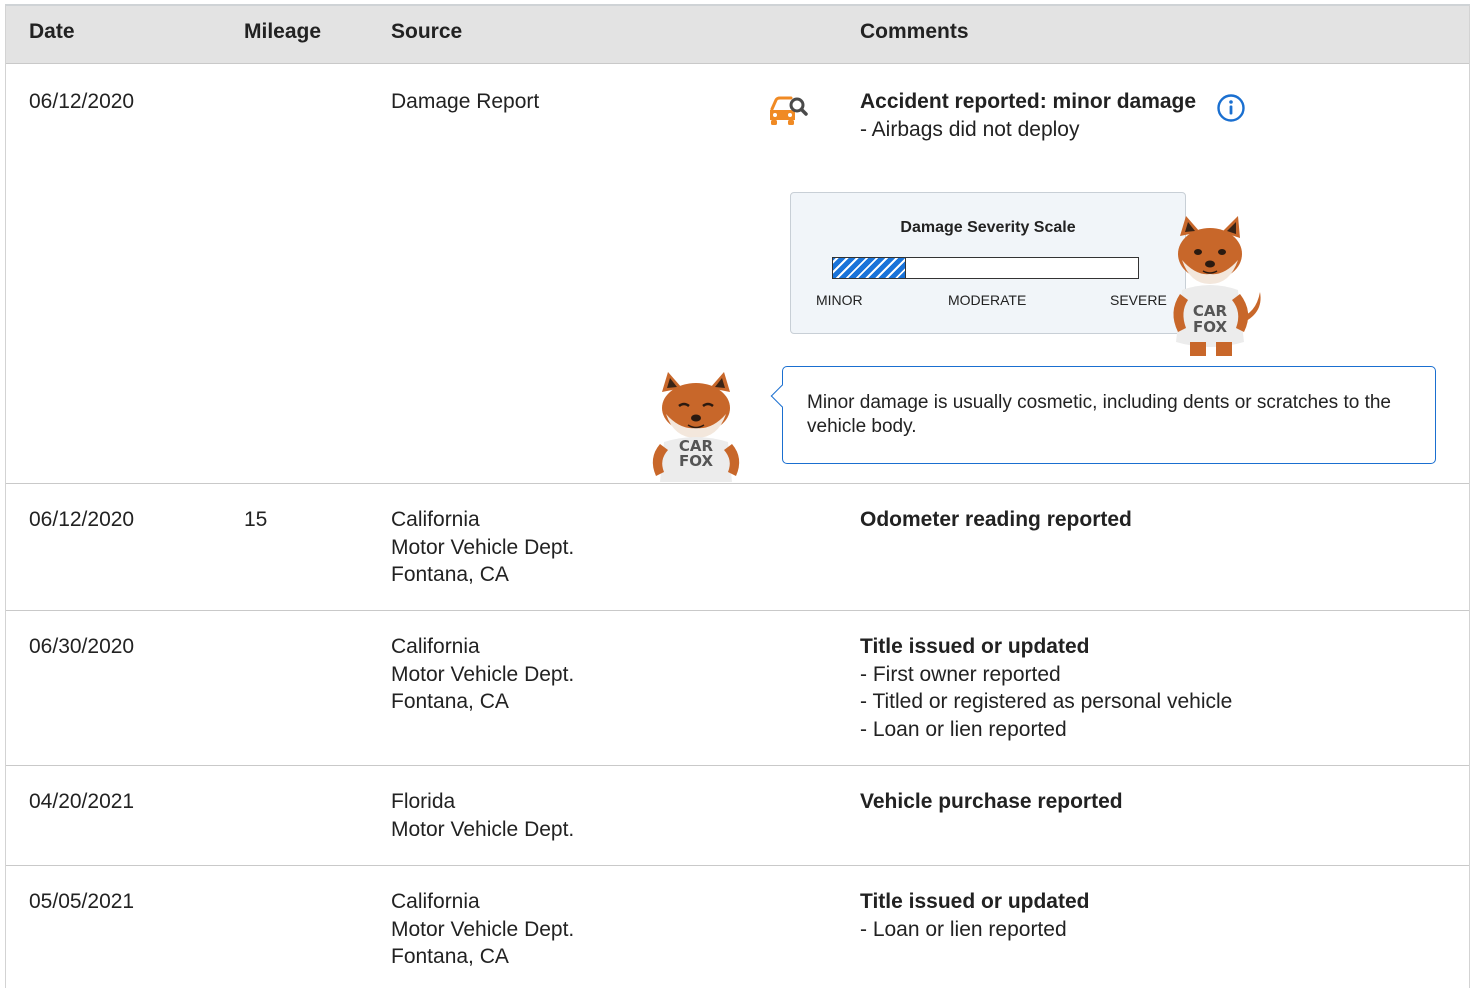 The height and width of the screenshot is (988, 1477). I want to click on date-cell: 04/20/2021, so click(82, 801).